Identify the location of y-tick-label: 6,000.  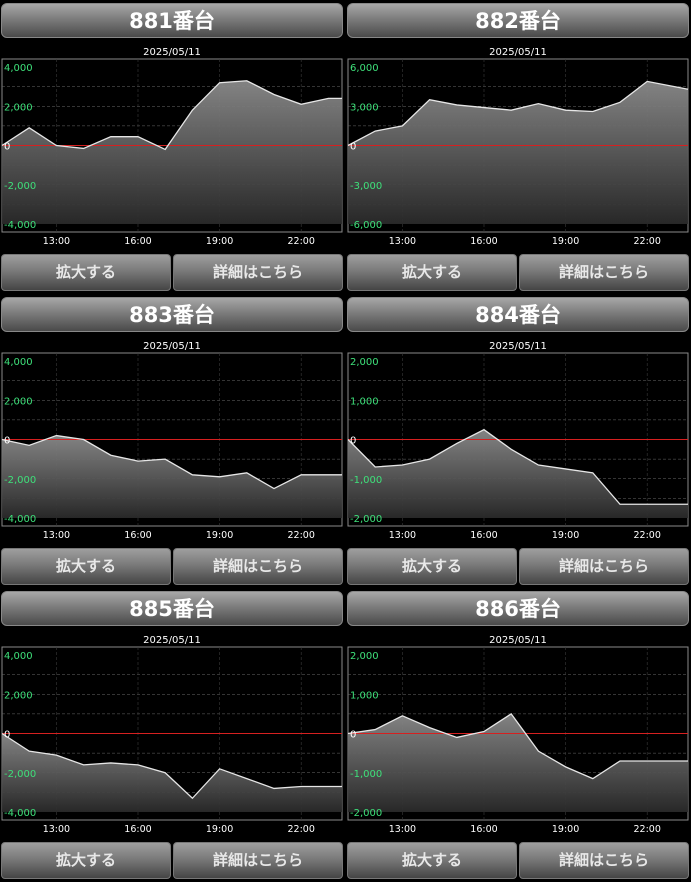
(364, 68).